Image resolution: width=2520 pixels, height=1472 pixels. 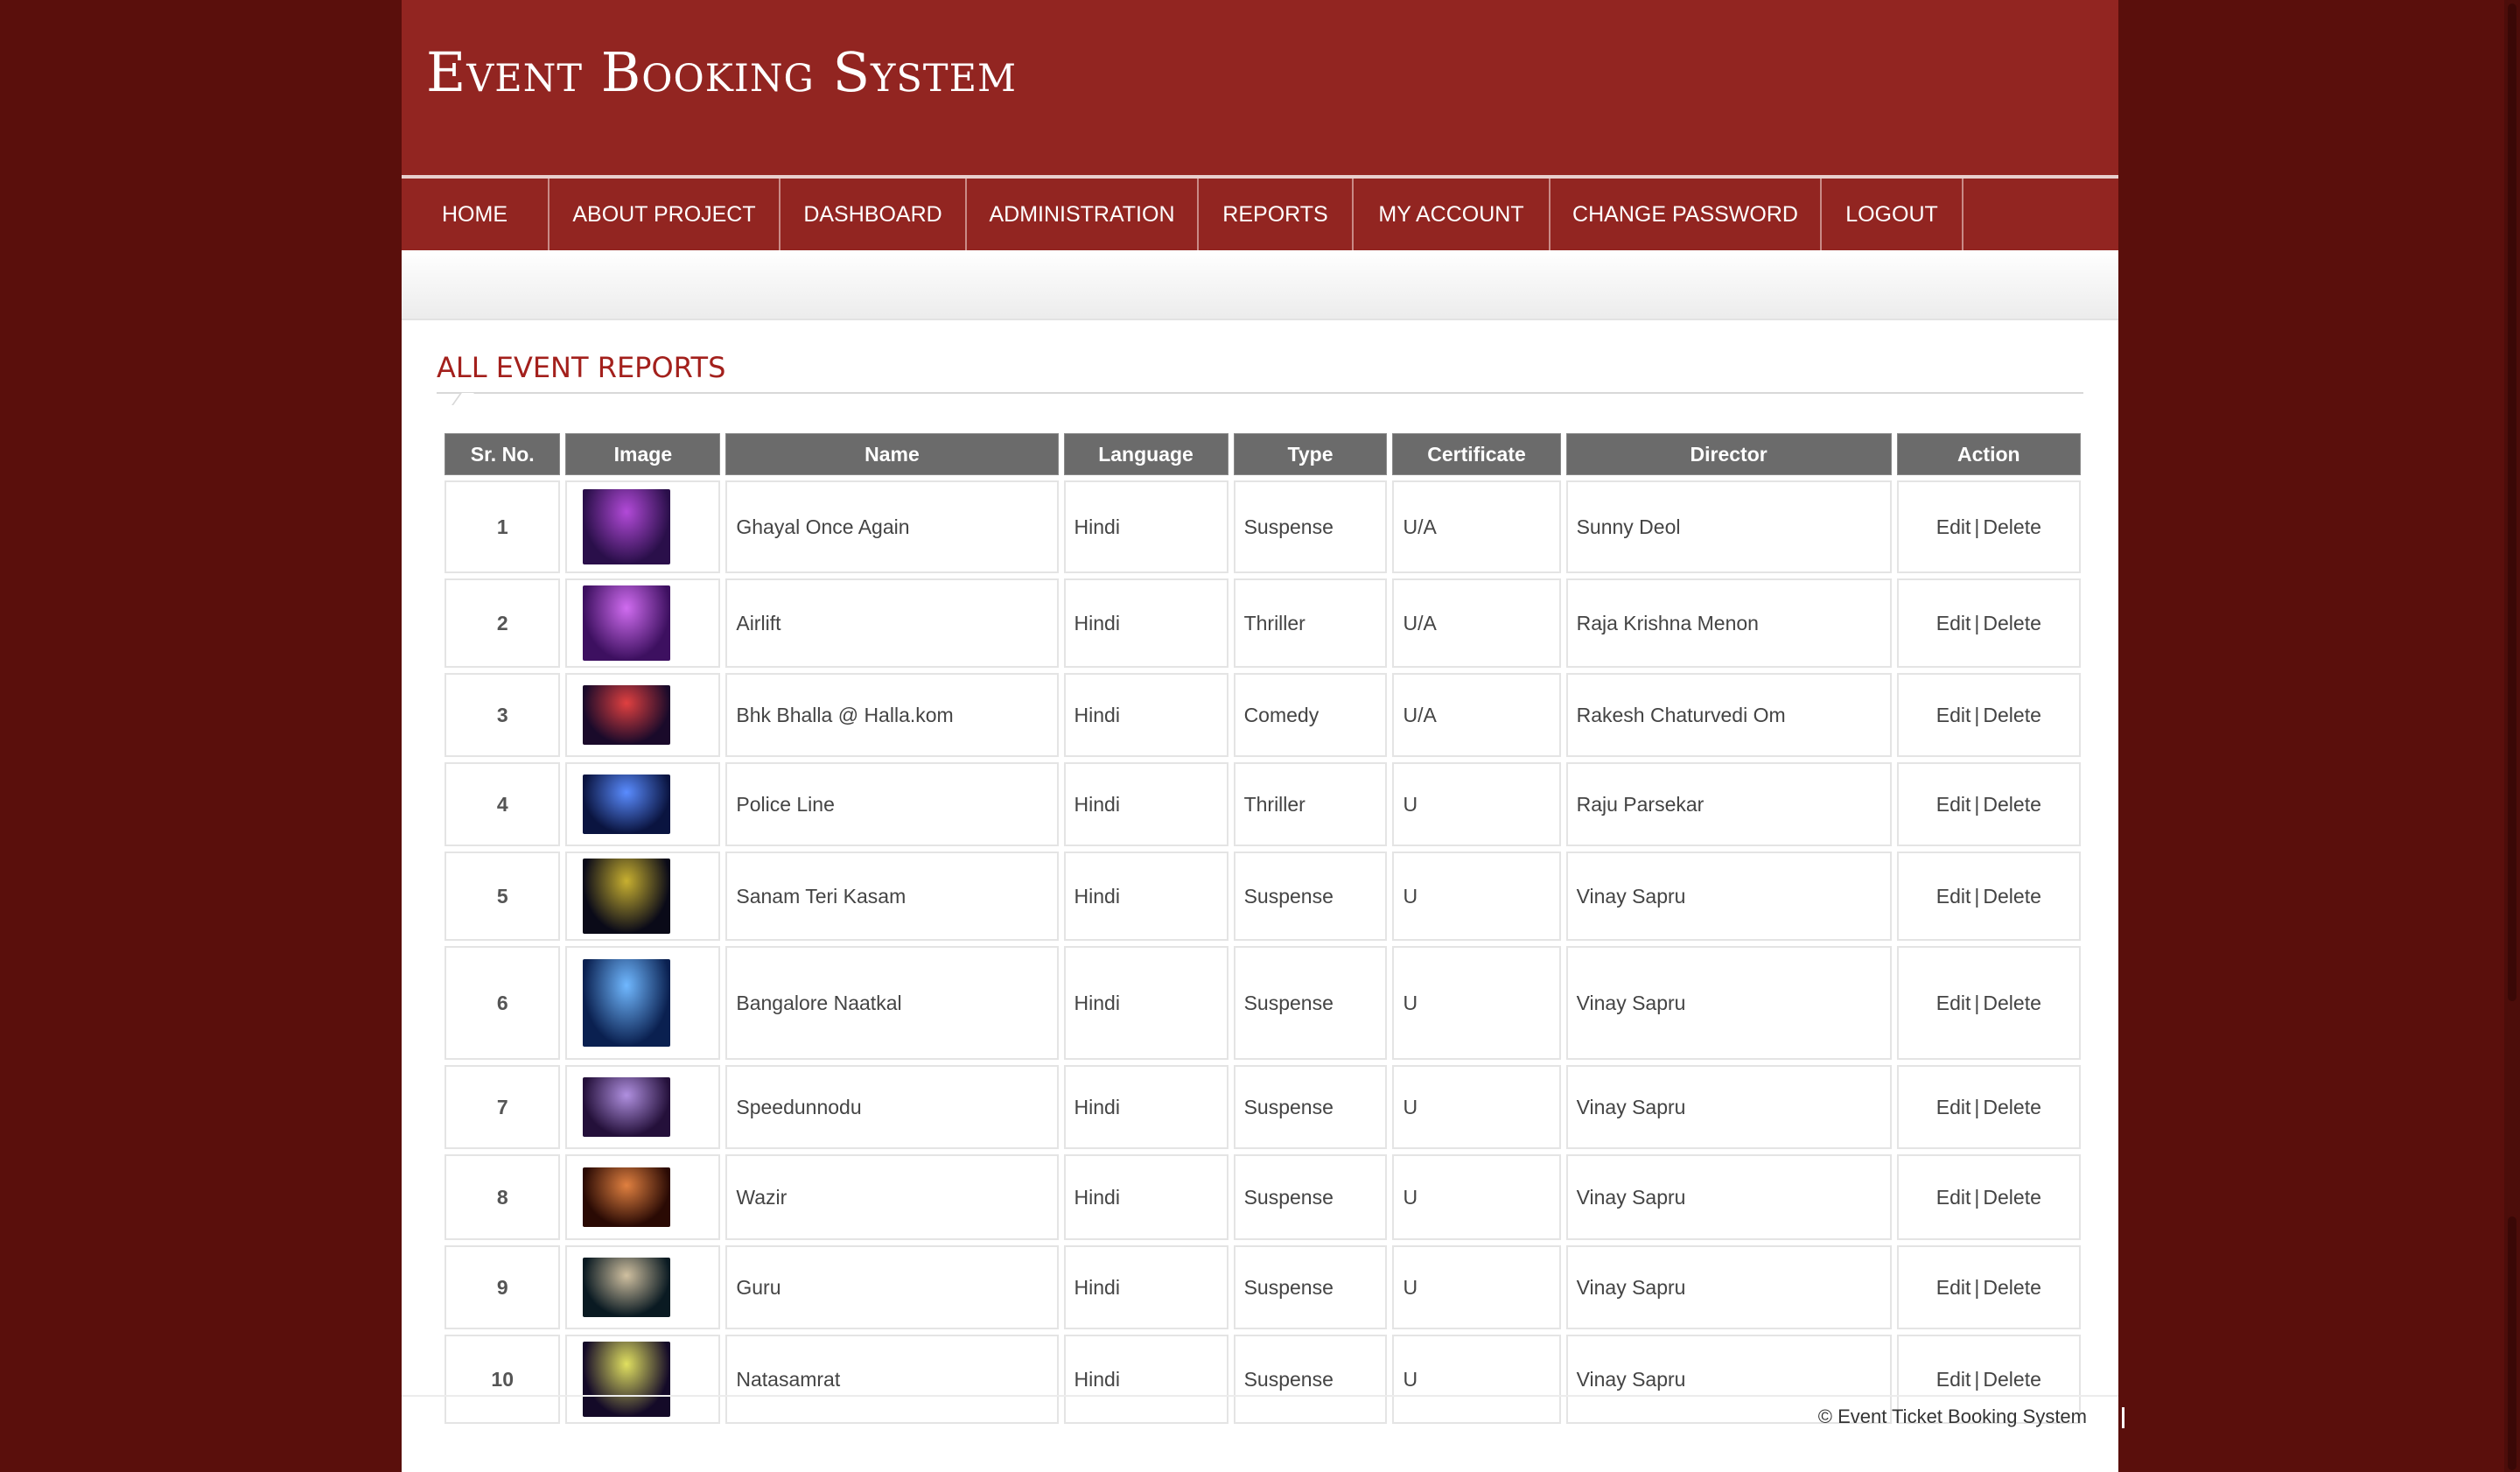 I want to click on cell-sr-no: 5, so click(x=502, y=896).